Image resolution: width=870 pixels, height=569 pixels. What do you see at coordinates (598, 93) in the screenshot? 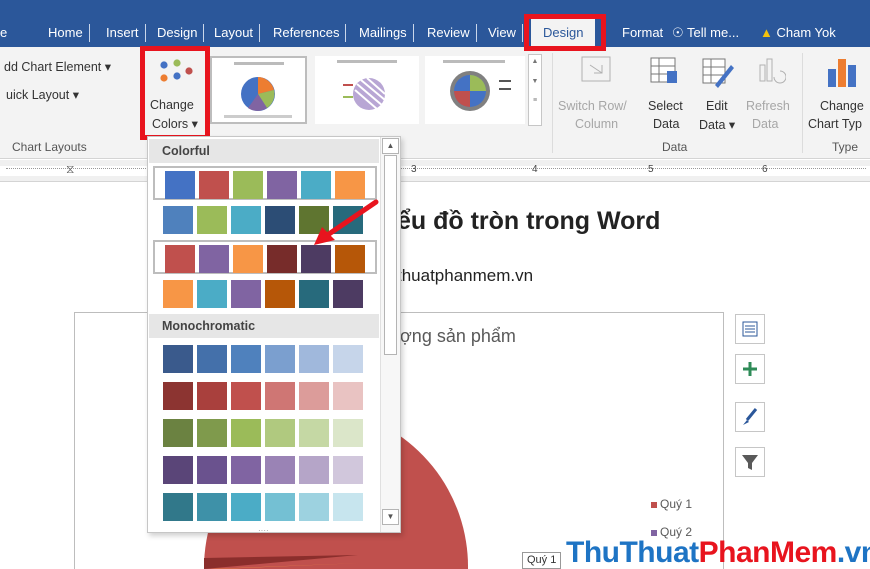
I see `switch-row-column-button: Switch Row/ Column` at bounding box center [598, 93].